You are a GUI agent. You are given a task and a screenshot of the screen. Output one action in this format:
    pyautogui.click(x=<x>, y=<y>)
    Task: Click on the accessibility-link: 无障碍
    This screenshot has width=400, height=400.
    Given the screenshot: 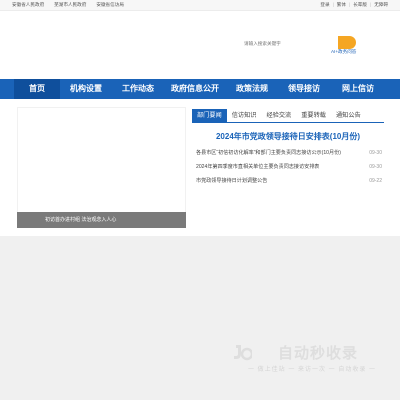 What is the action you would take?
    pyautogui.click(x=381, y=5)
    